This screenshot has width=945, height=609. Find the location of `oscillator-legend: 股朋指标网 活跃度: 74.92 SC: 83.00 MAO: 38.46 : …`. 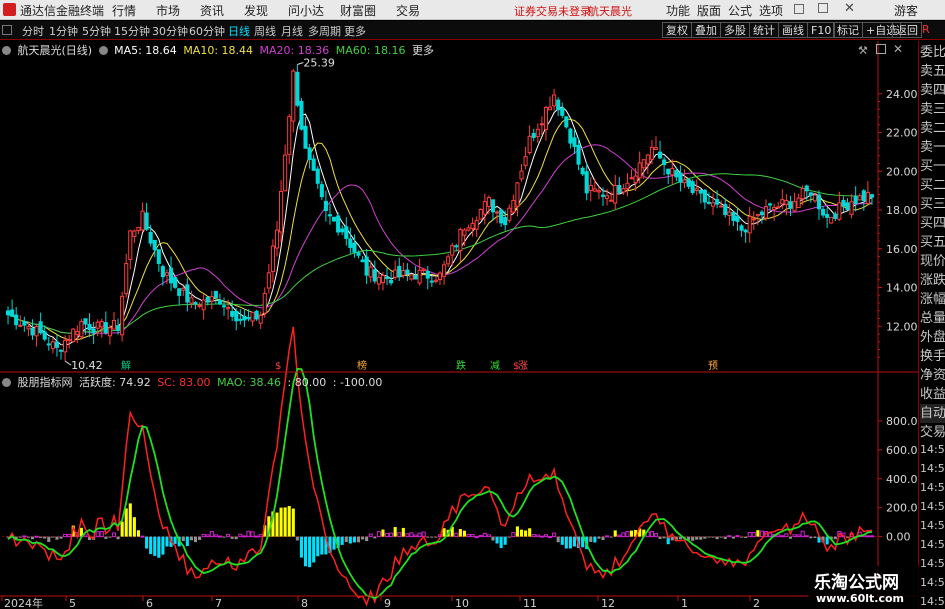

oscillator-legend: 股朋指标网 活跃度: 74.92 SC: 83.00 MAO: 38.46 : … is located at coordinates (193, 382).